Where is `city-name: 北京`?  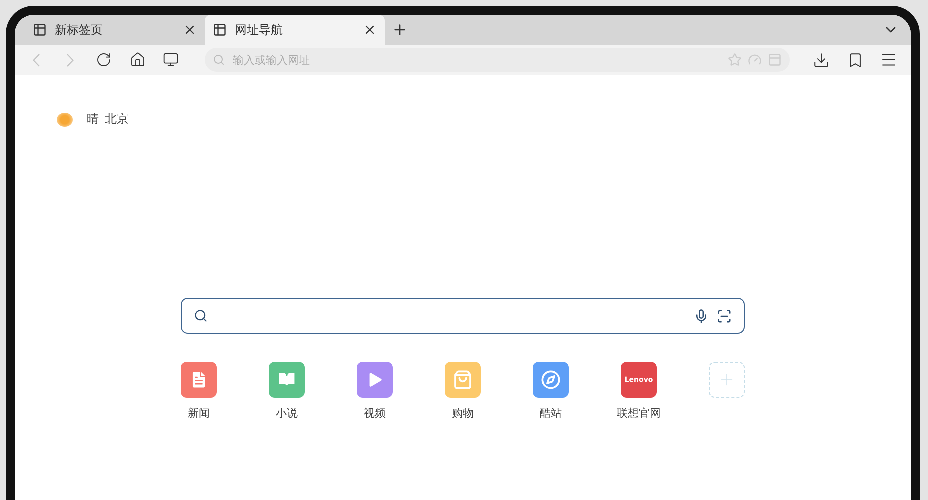
city-name: 北京 is located at coordinates (117, 119).